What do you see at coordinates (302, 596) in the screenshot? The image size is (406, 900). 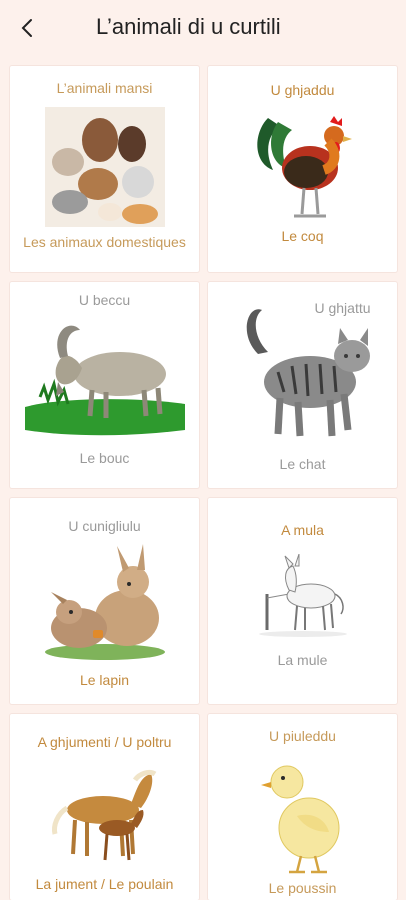 I see `mule-illustration` at bounding box center [302, 596].